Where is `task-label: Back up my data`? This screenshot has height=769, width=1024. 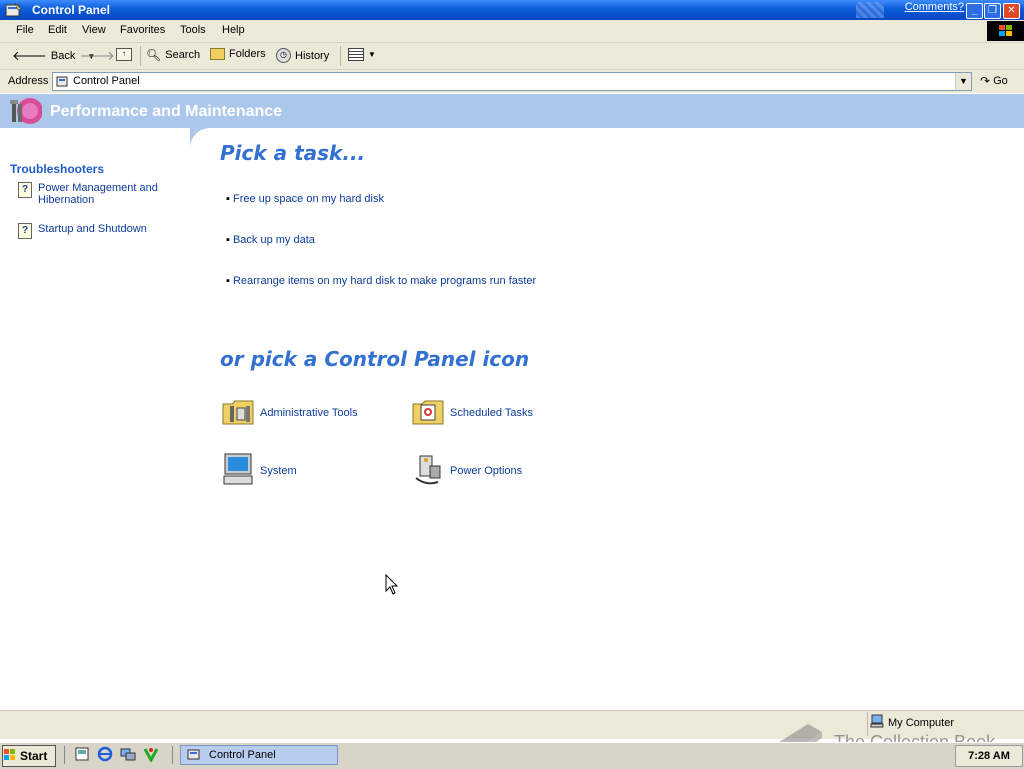
task-label: Back up my data is located at coordinates (273, 240).